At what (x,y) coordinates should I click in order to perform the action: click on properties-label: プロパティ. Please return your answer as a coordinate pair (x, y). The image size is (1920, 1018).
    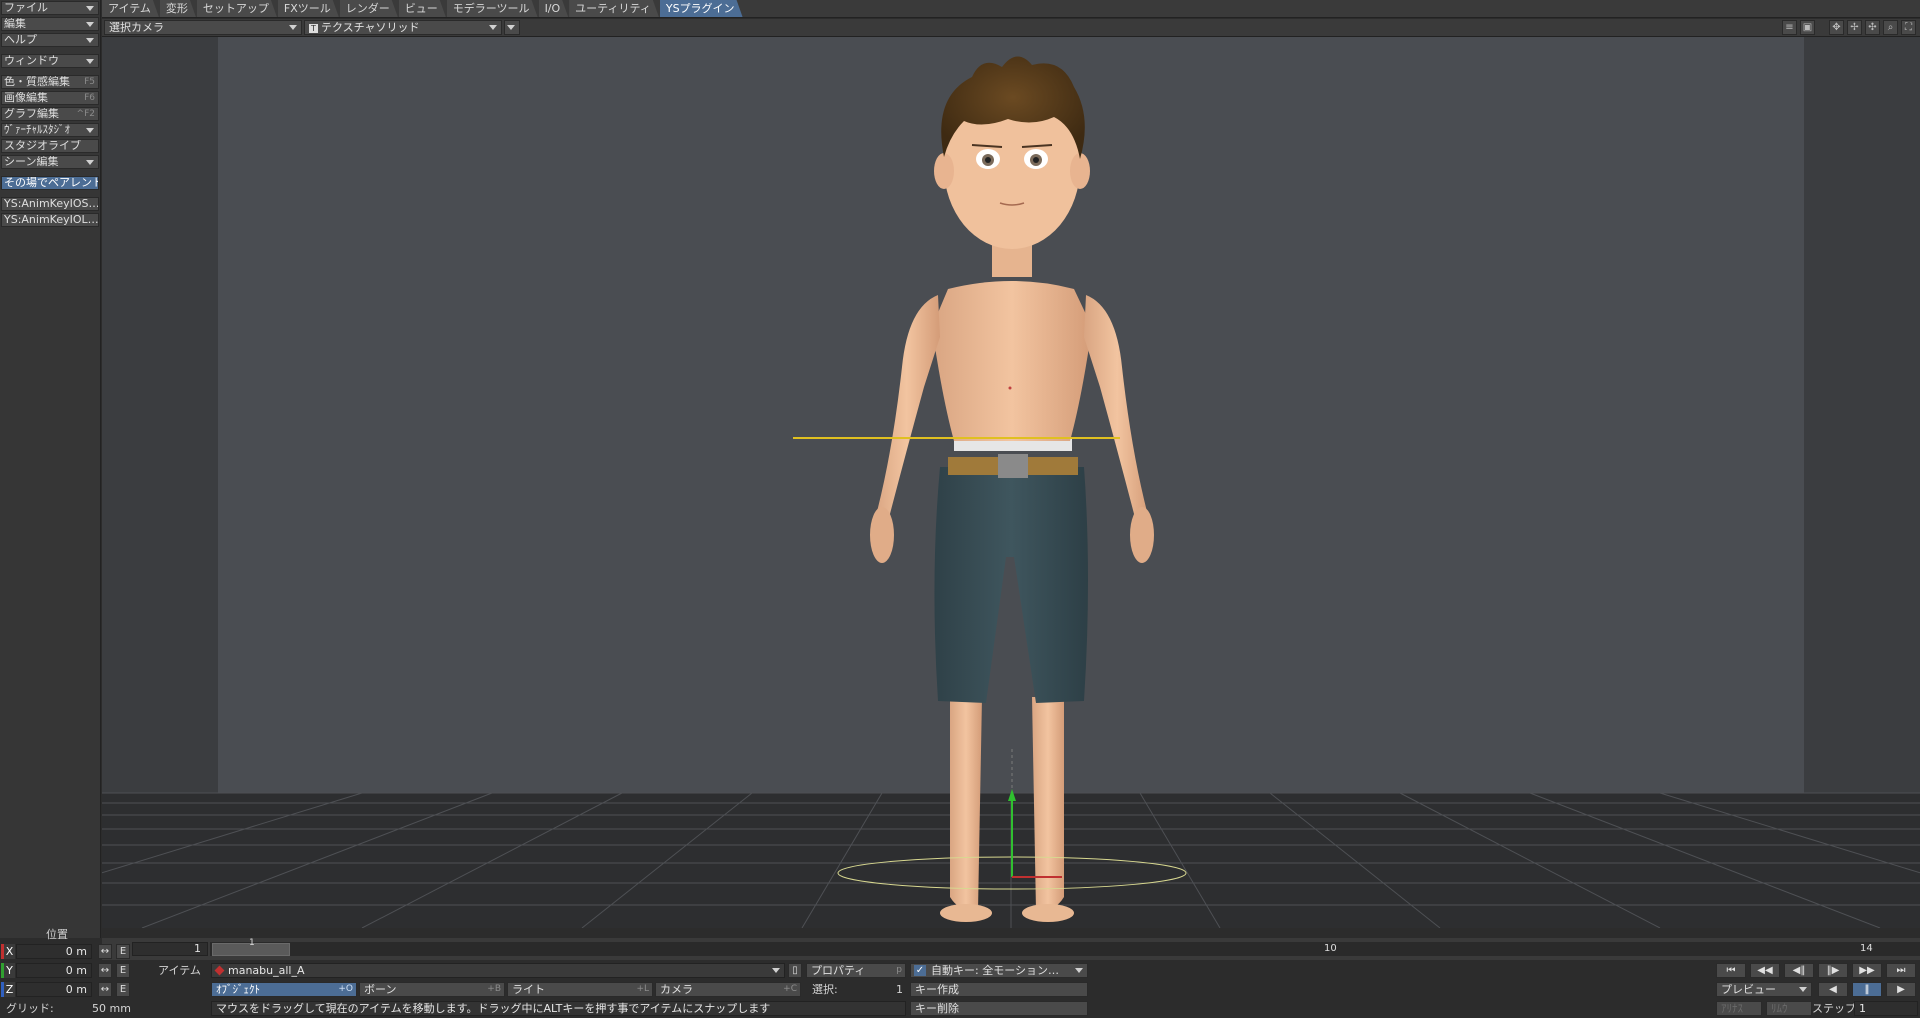
    Looking at the image, I should click on (838, 970).